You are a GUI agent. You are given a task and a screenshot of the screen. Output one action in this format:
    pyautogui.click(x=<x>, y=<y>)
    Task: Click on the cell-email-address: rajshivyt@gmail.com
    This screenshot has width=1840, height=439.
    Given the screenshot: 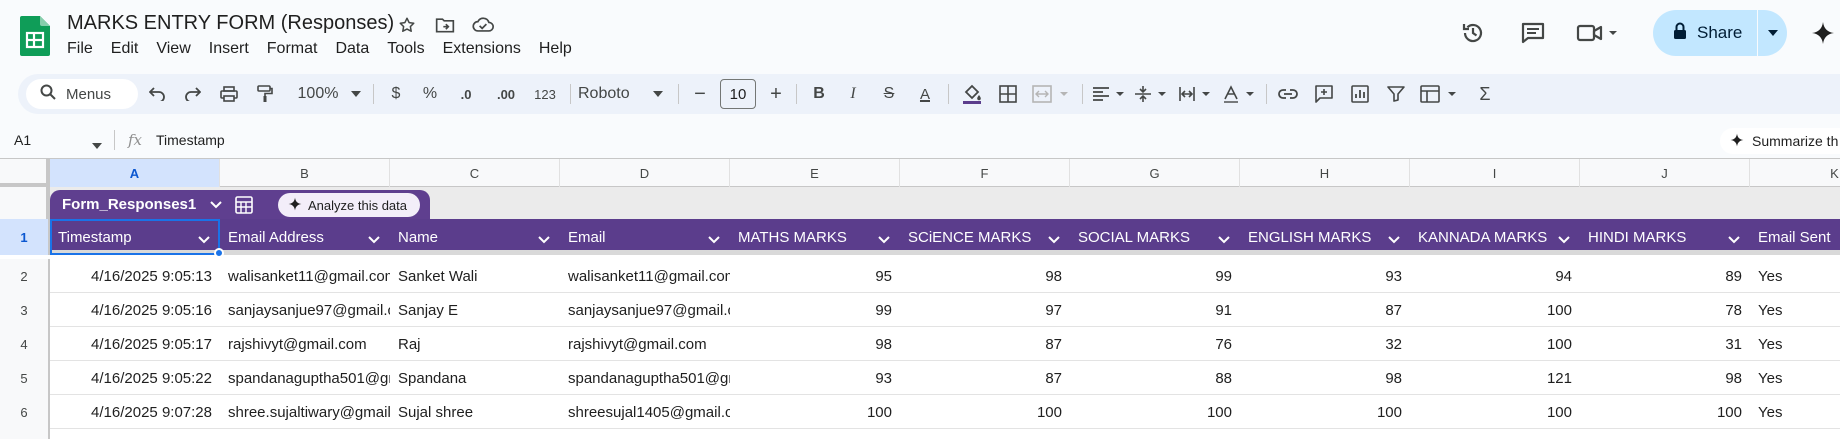 What is the action you would take?
    pyautogui.click(x=305, y=344)
    